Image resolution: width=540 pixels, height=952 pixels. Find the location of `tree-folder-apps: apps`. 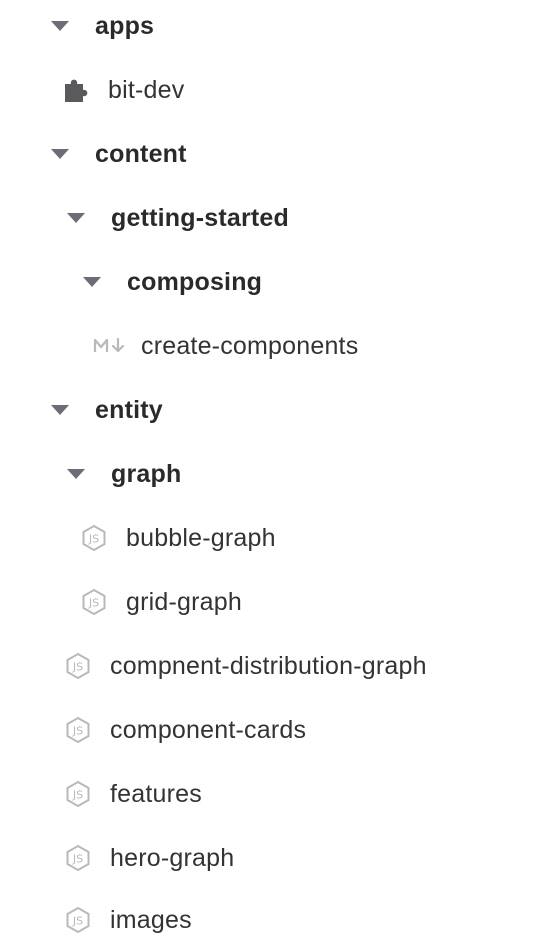

tree-folder-apps: apps is located at coordinates (270, 29).